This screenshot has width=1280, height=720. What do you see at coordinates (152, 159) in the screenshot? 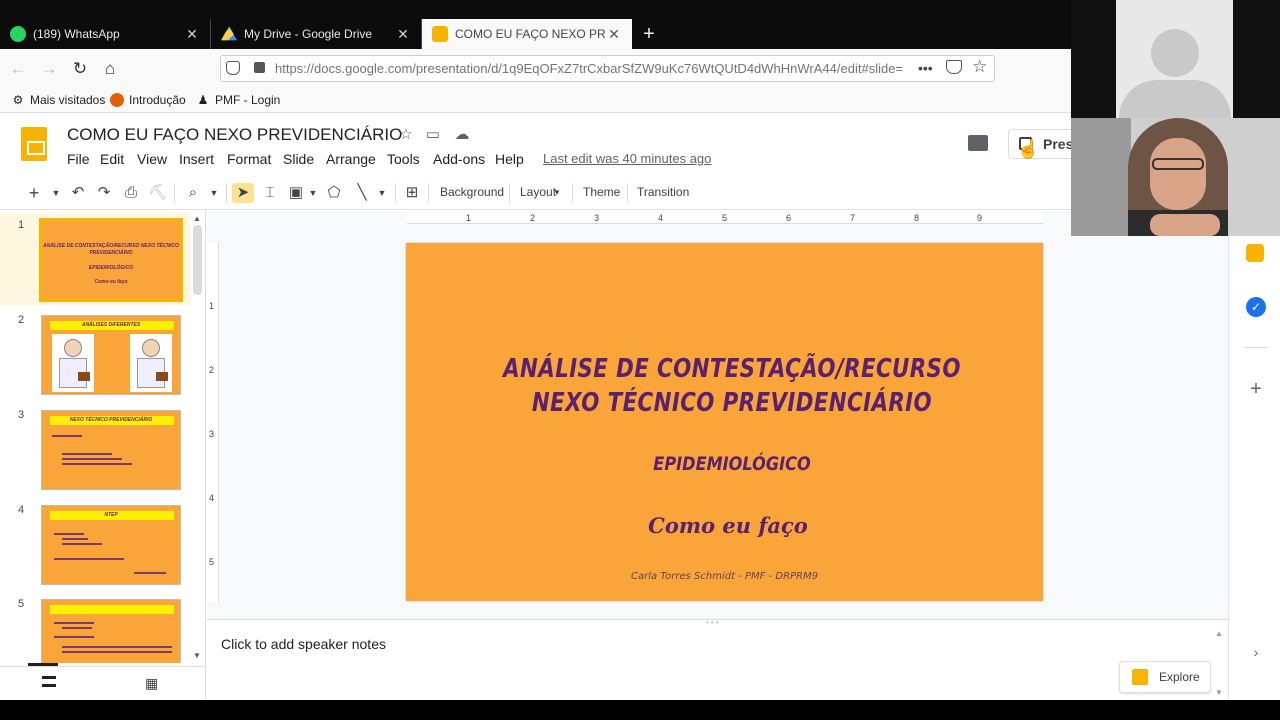
I see `menu-view: View` at bounding box center [152, 159].